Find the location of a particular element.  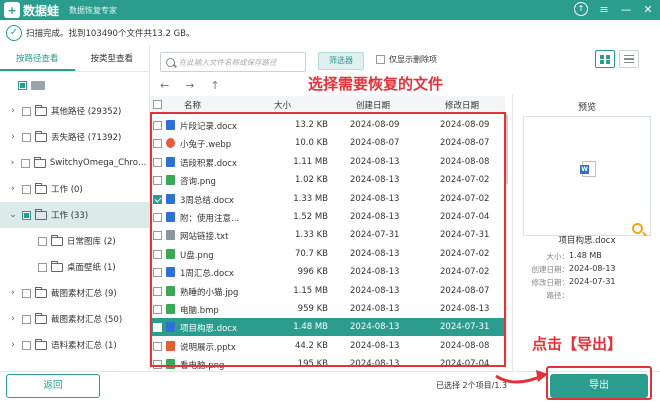

table-header: 名称 大小 创建日期 修改日期 is located at coordinates (327, 105).